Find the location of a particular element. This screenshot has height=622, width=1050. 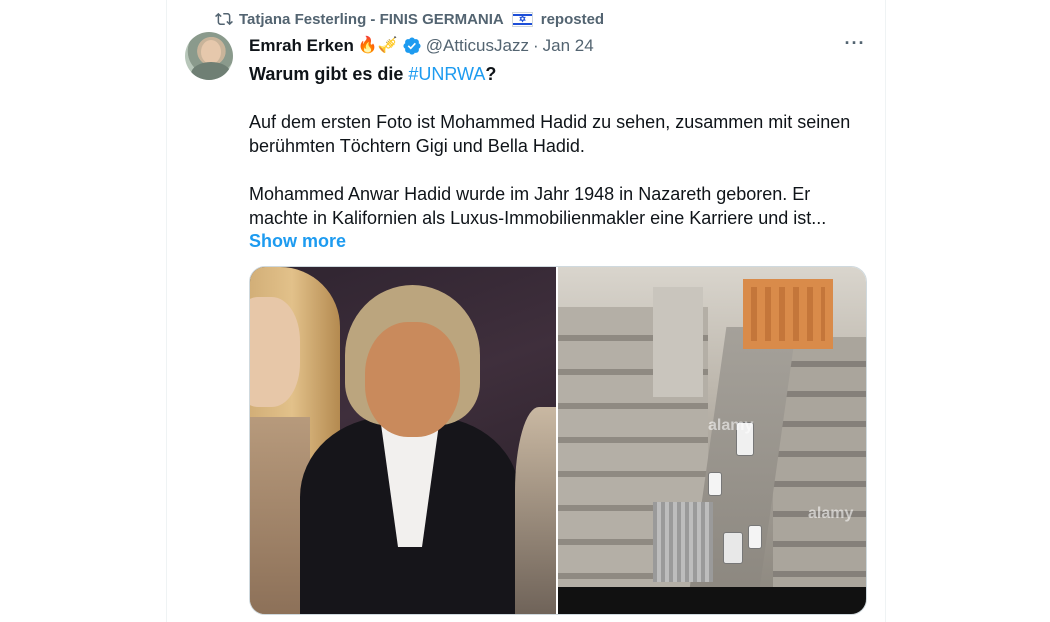

author-handle: @AtticusJazz is located at coordinates (477, 46).